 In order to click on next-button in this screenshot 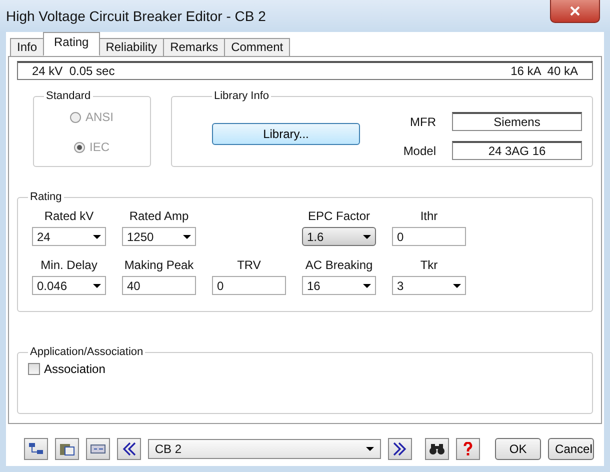, I will do `click(400, 449)`.